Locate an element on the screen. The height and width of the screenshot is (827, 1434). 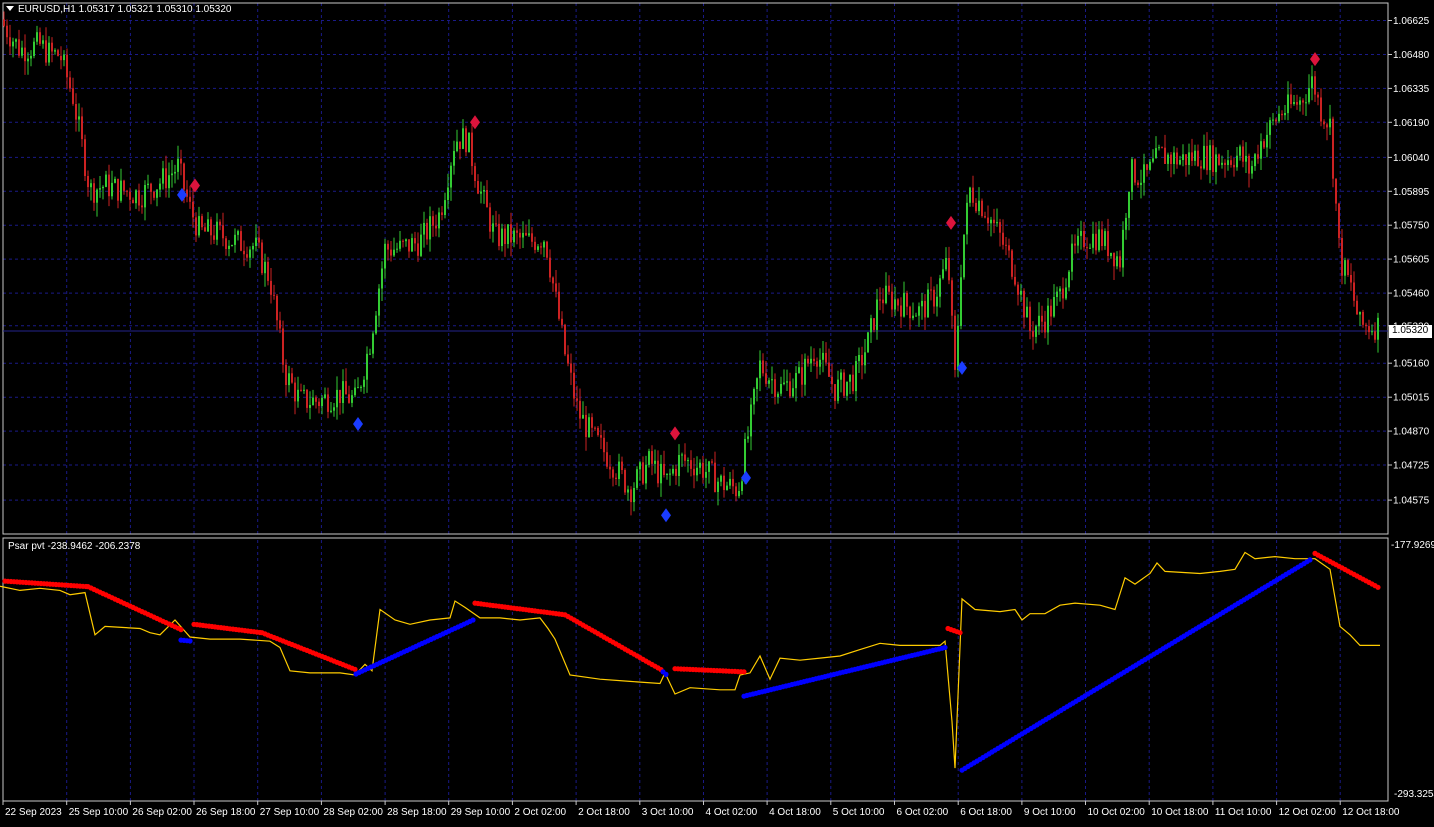
price-tick-label: 1.04870 is located at coordinates (1411, 432).